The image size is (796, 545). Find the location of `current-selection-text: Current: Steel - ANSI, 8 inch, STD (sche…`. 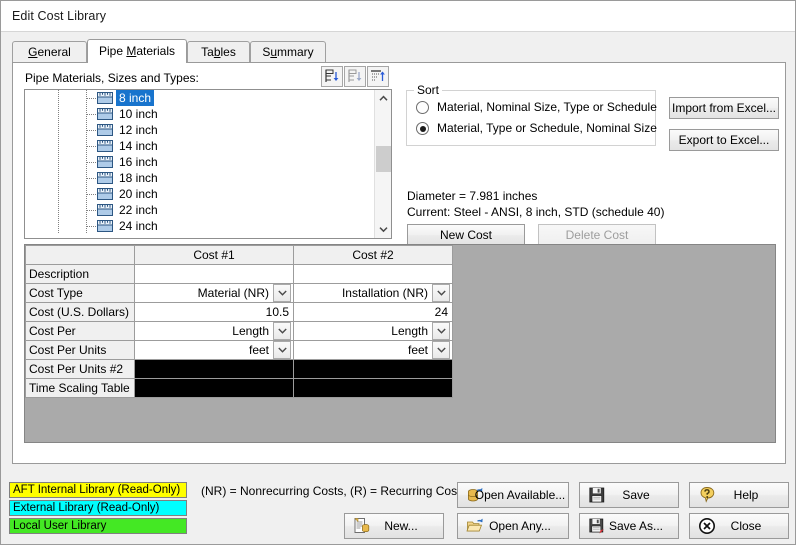

current-selection-text: Current: Steel - ANSI, 8 inch, STD (sche… is located at coordinates (536, 212).